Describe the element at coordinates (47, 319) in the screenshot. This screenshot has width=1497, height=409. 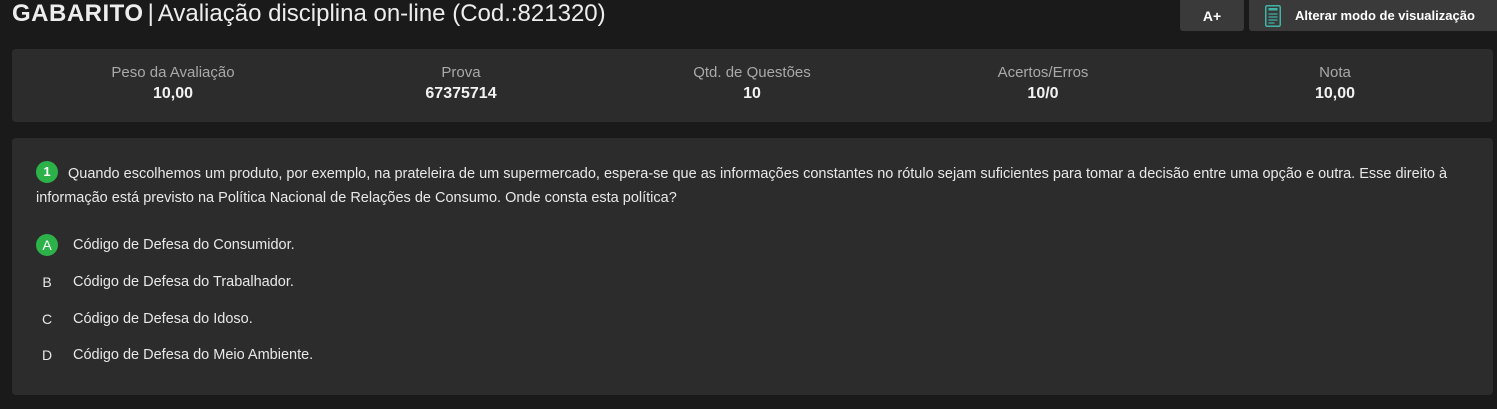
I see `option-letter: C` at that location.